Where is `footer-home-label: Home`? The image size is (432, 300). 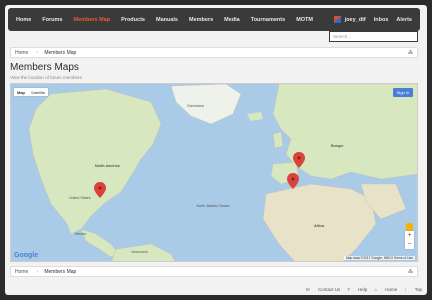 footer-home-label: Home is located at coordinates (391, 289).